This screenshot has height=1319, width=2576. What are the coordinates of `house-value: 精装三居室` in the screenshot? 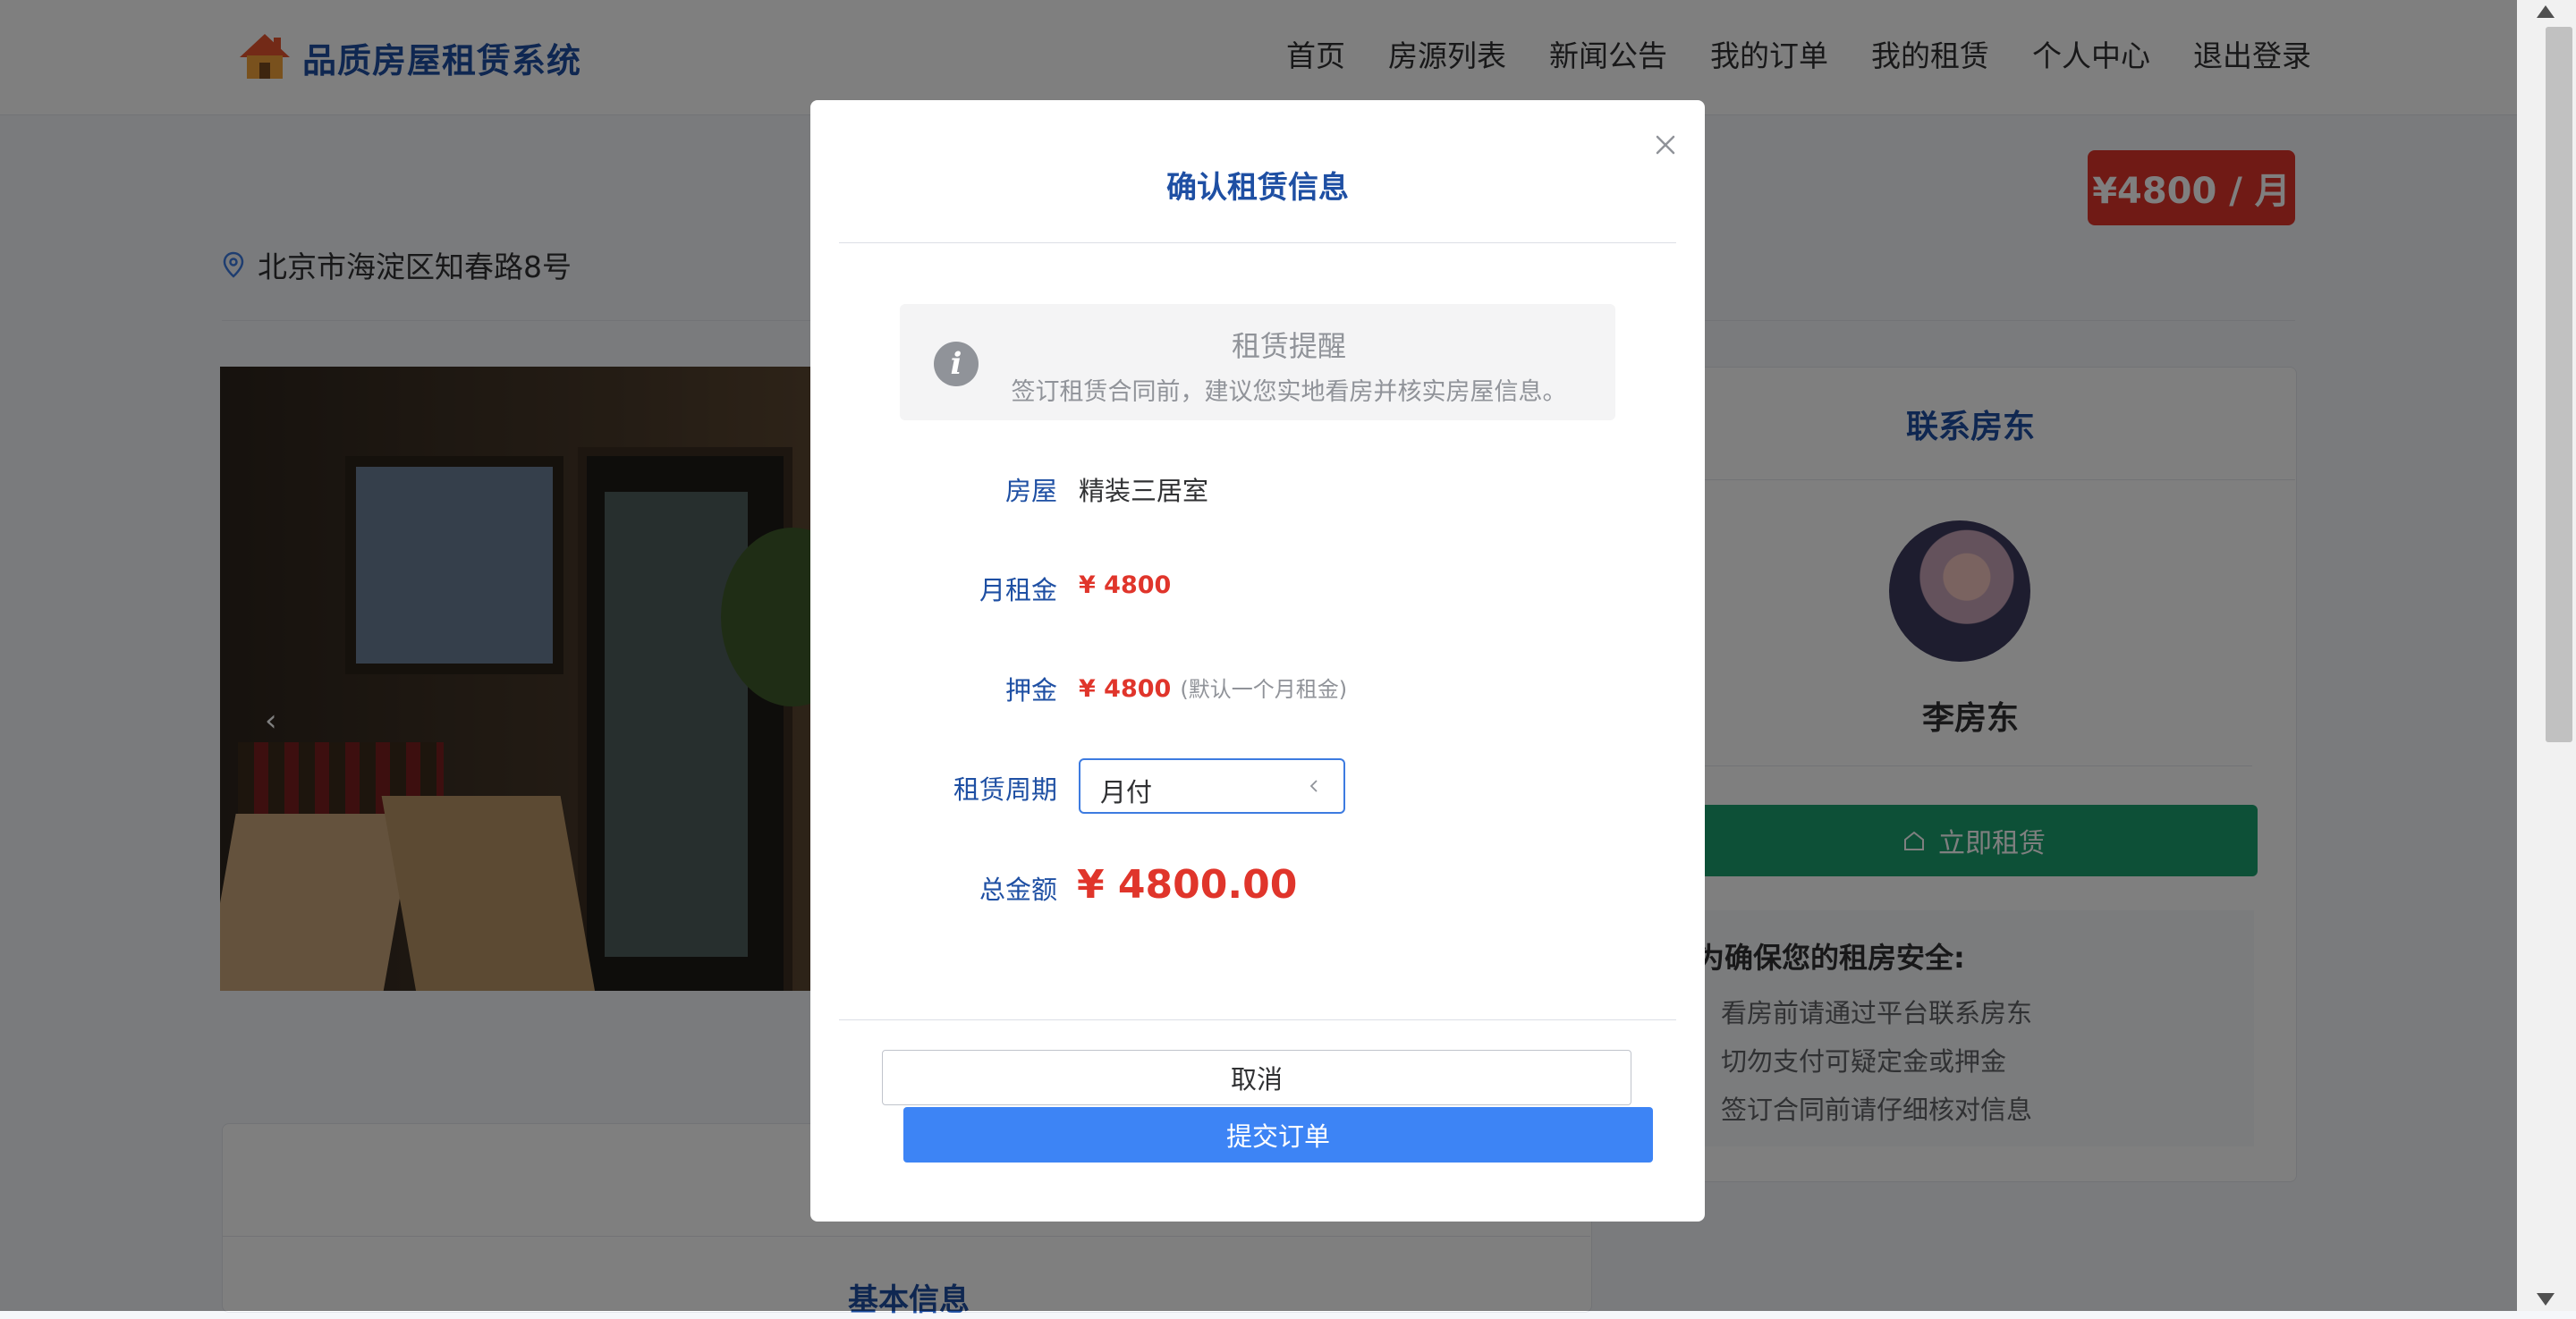 It's located at (1144, 491).